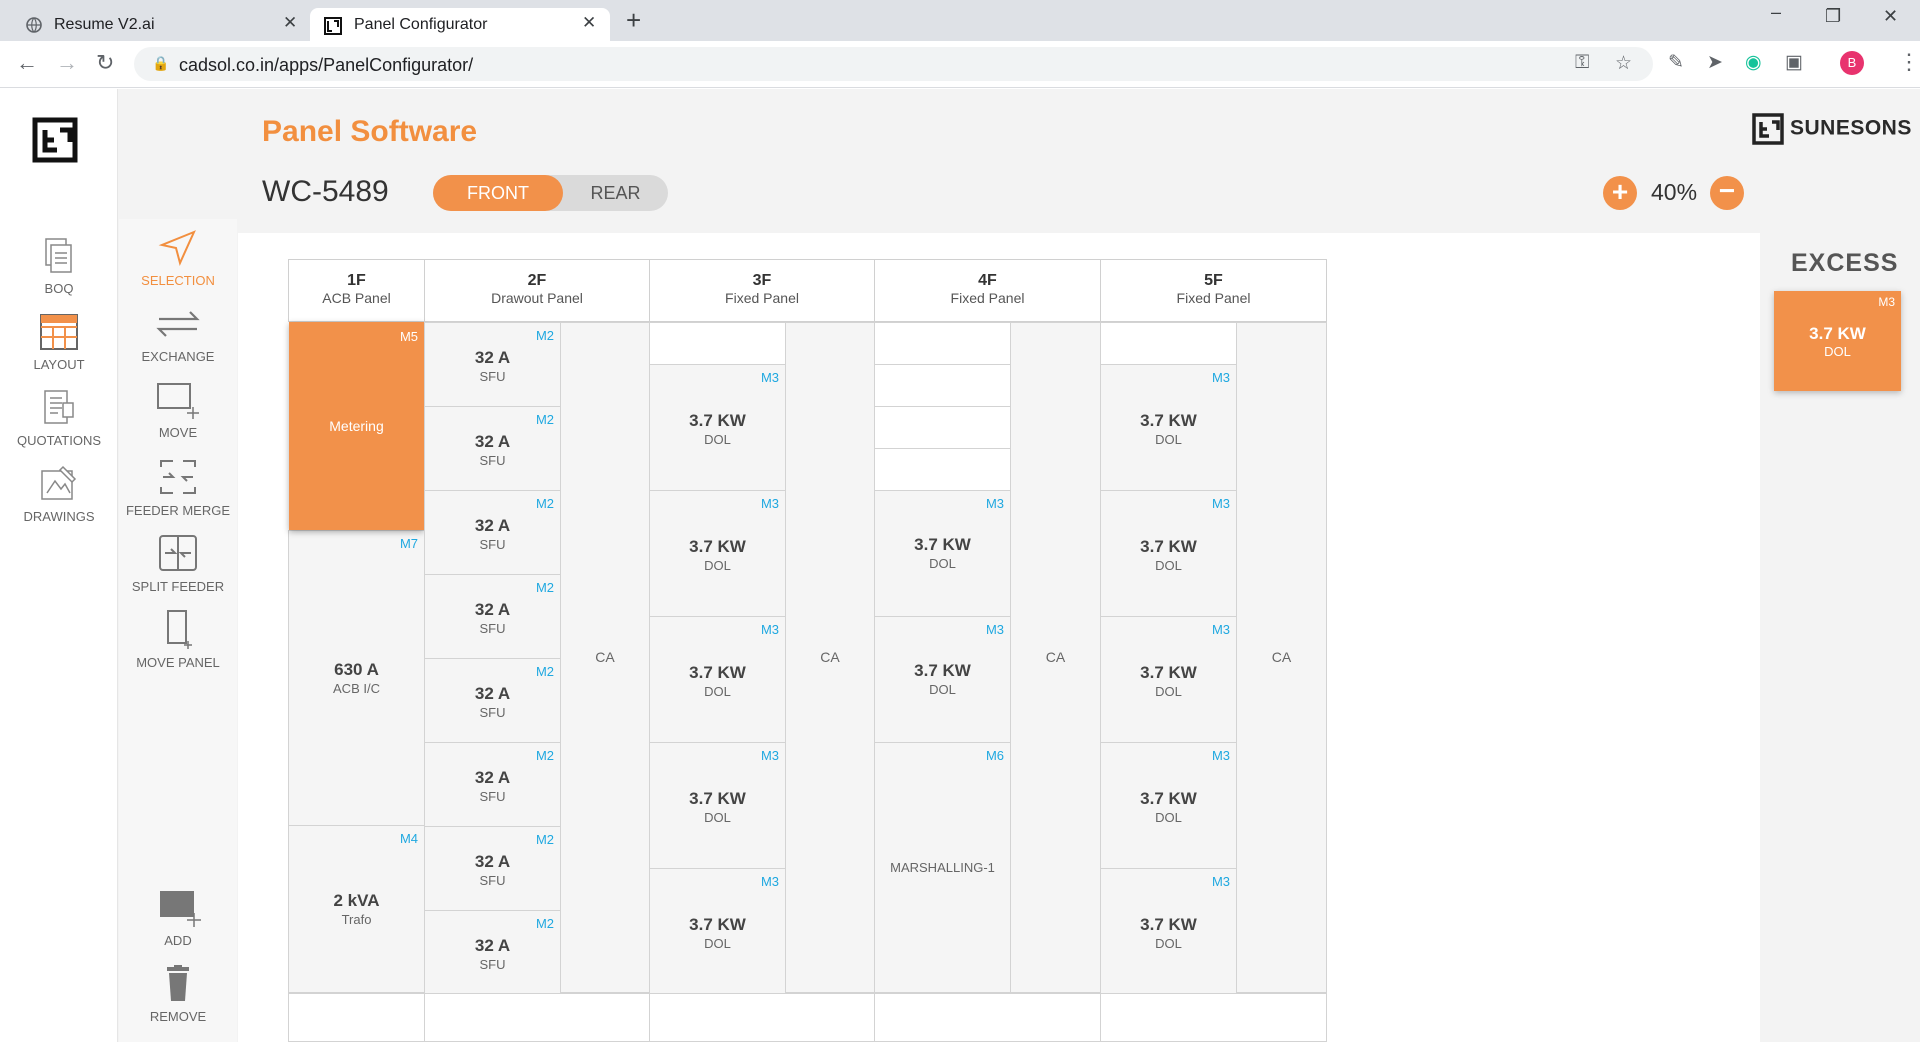 Image resolution: width=1920 pixels, height=1042 pixels. Describe the element at coordinates (178, 563) in the screenshot. I see `tool-split-feeder: SPLIT FEEDER` at that location.